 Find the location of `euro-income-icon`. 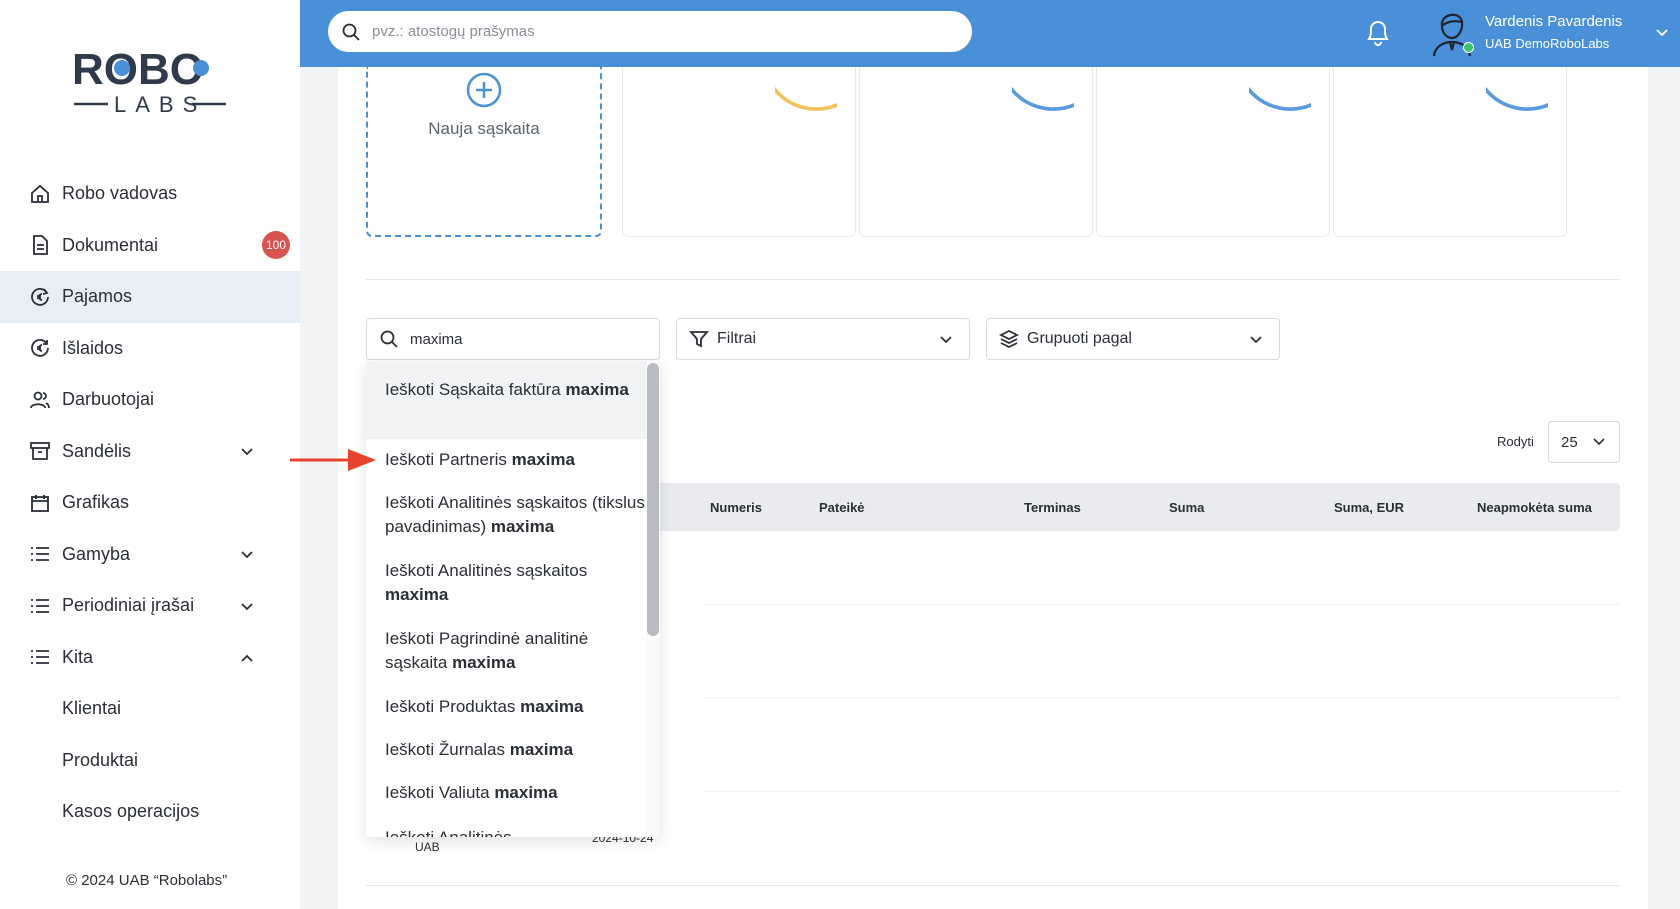

euro-income-icon is located at coordinates (40, 297).